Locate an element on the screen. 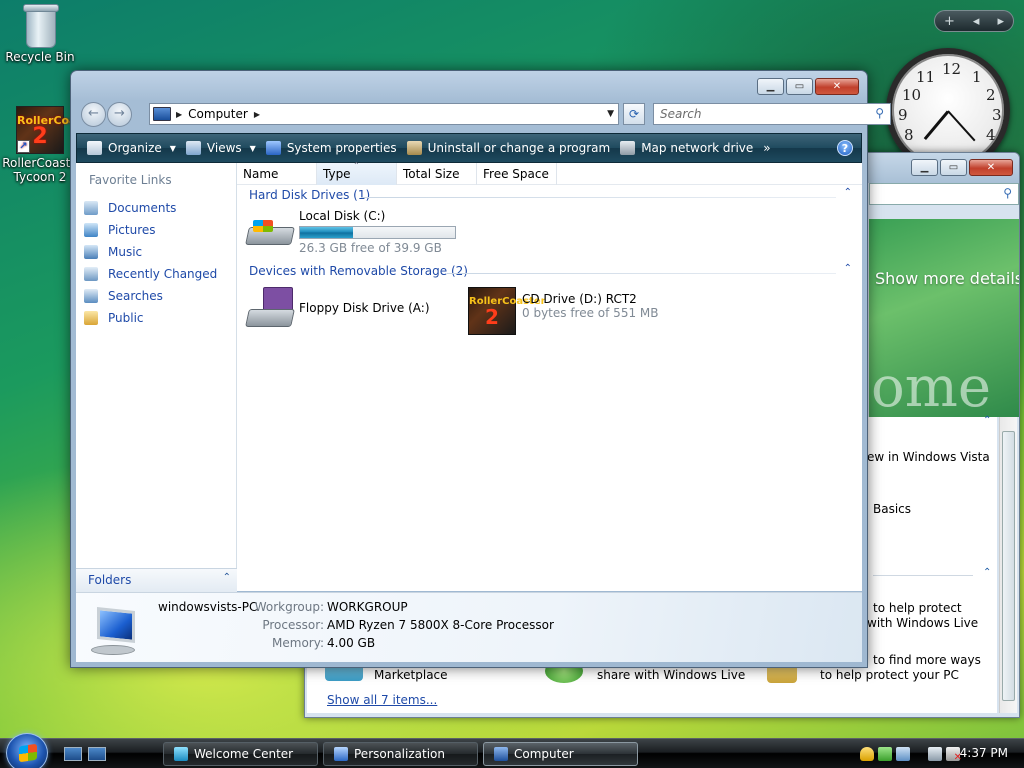  start-button is located at coordinates (27, 750).